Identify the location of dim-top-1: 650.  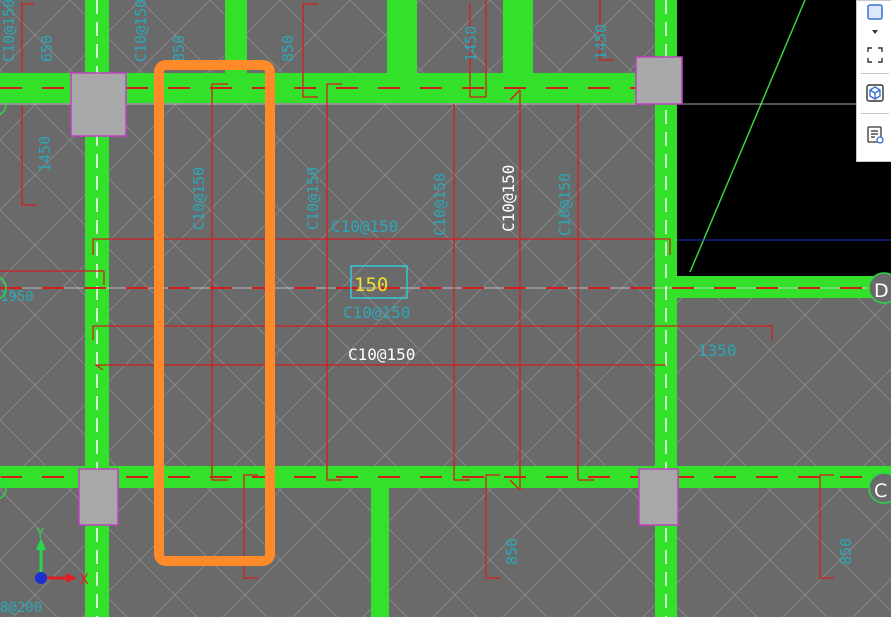
(47, 48).